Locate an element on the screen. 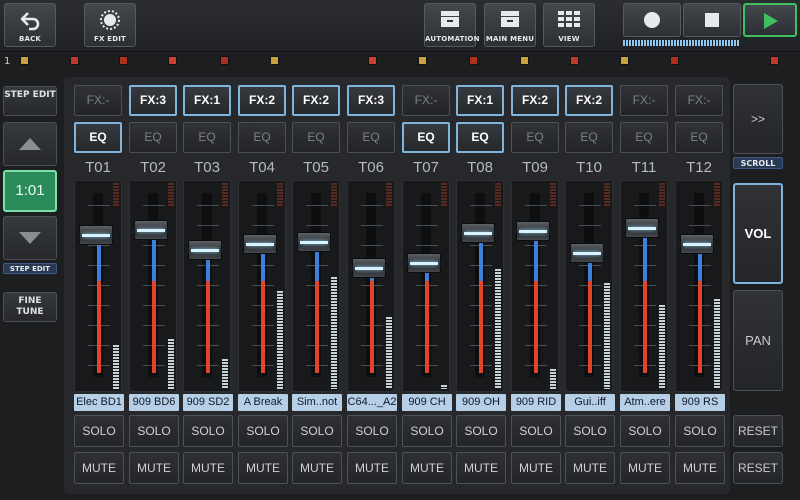  channel-name-label: 909 SD2 is located at coordinates (208, 402).